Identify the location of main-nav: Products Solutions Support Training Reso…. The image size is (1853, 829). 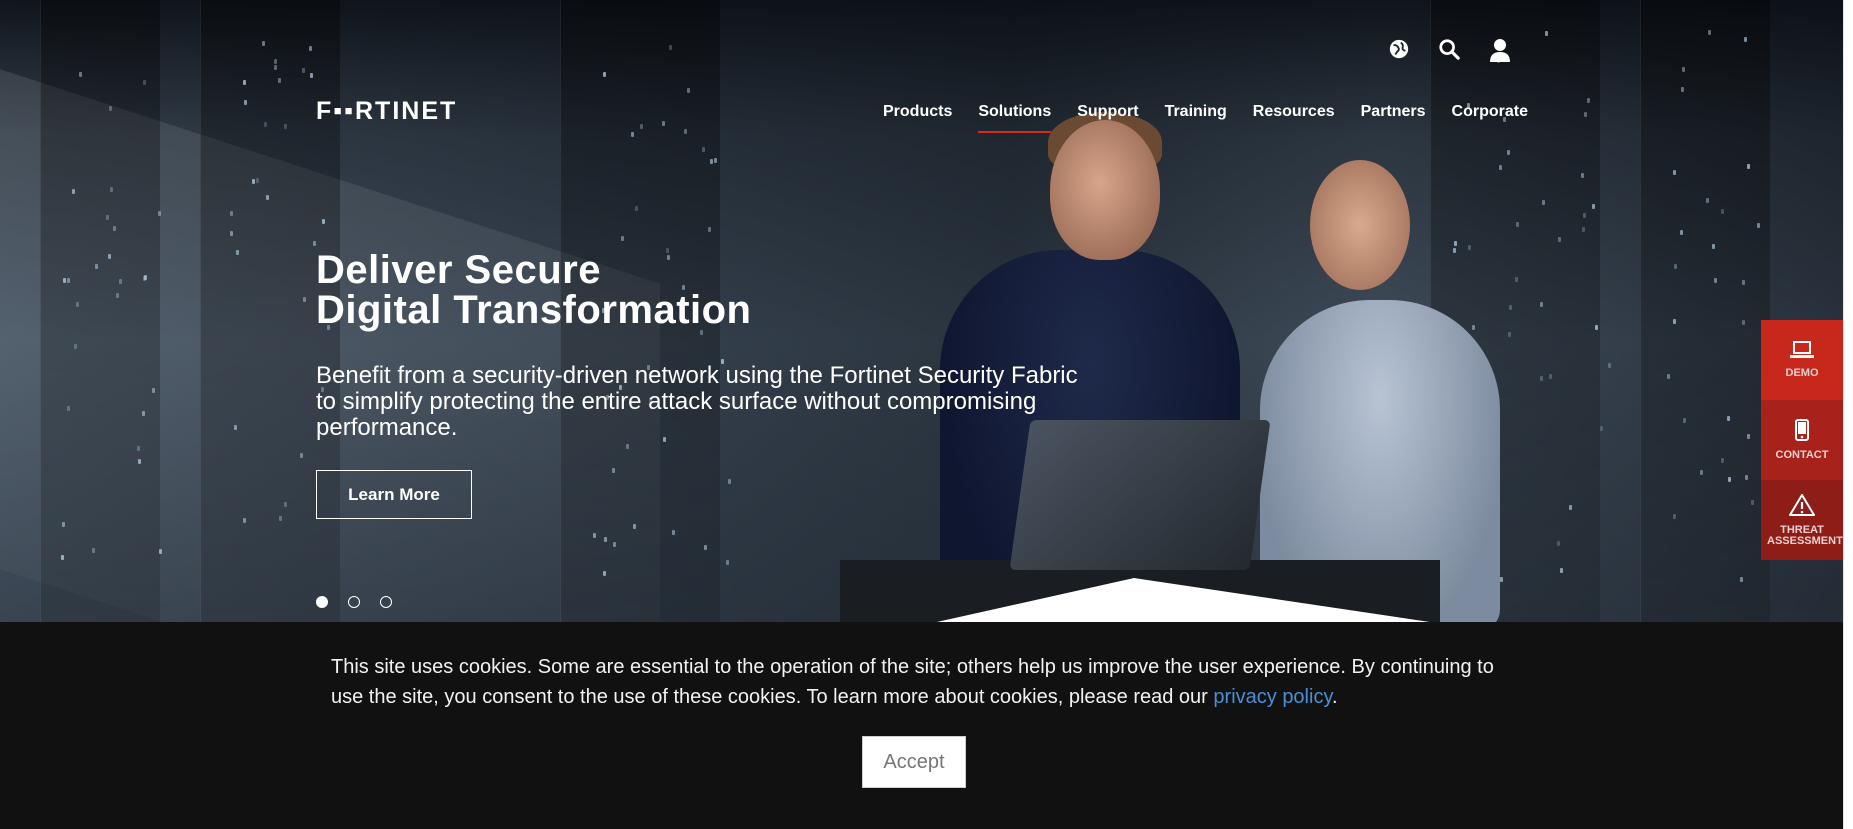
(1205, 118).